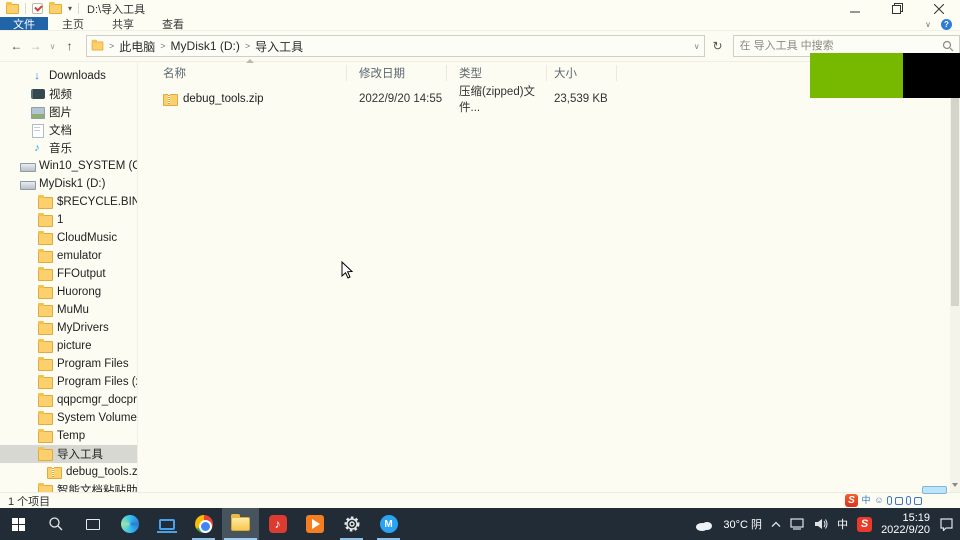 This screenshot has width=960, height=540. What do you see at coordinates (68, 454) in the screenshot?
I see `sidebar-item: 导入工具` at bounding box center [68, 454].